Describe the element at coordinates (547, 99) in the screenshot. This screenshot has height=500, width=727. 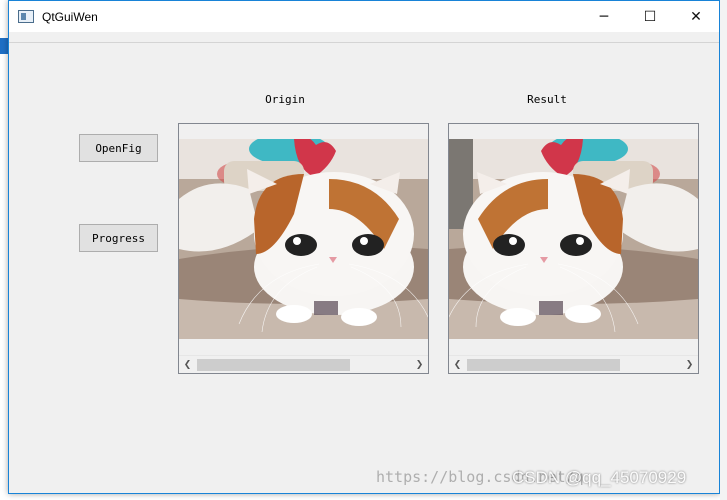
I see `result-label: Result` at that location.